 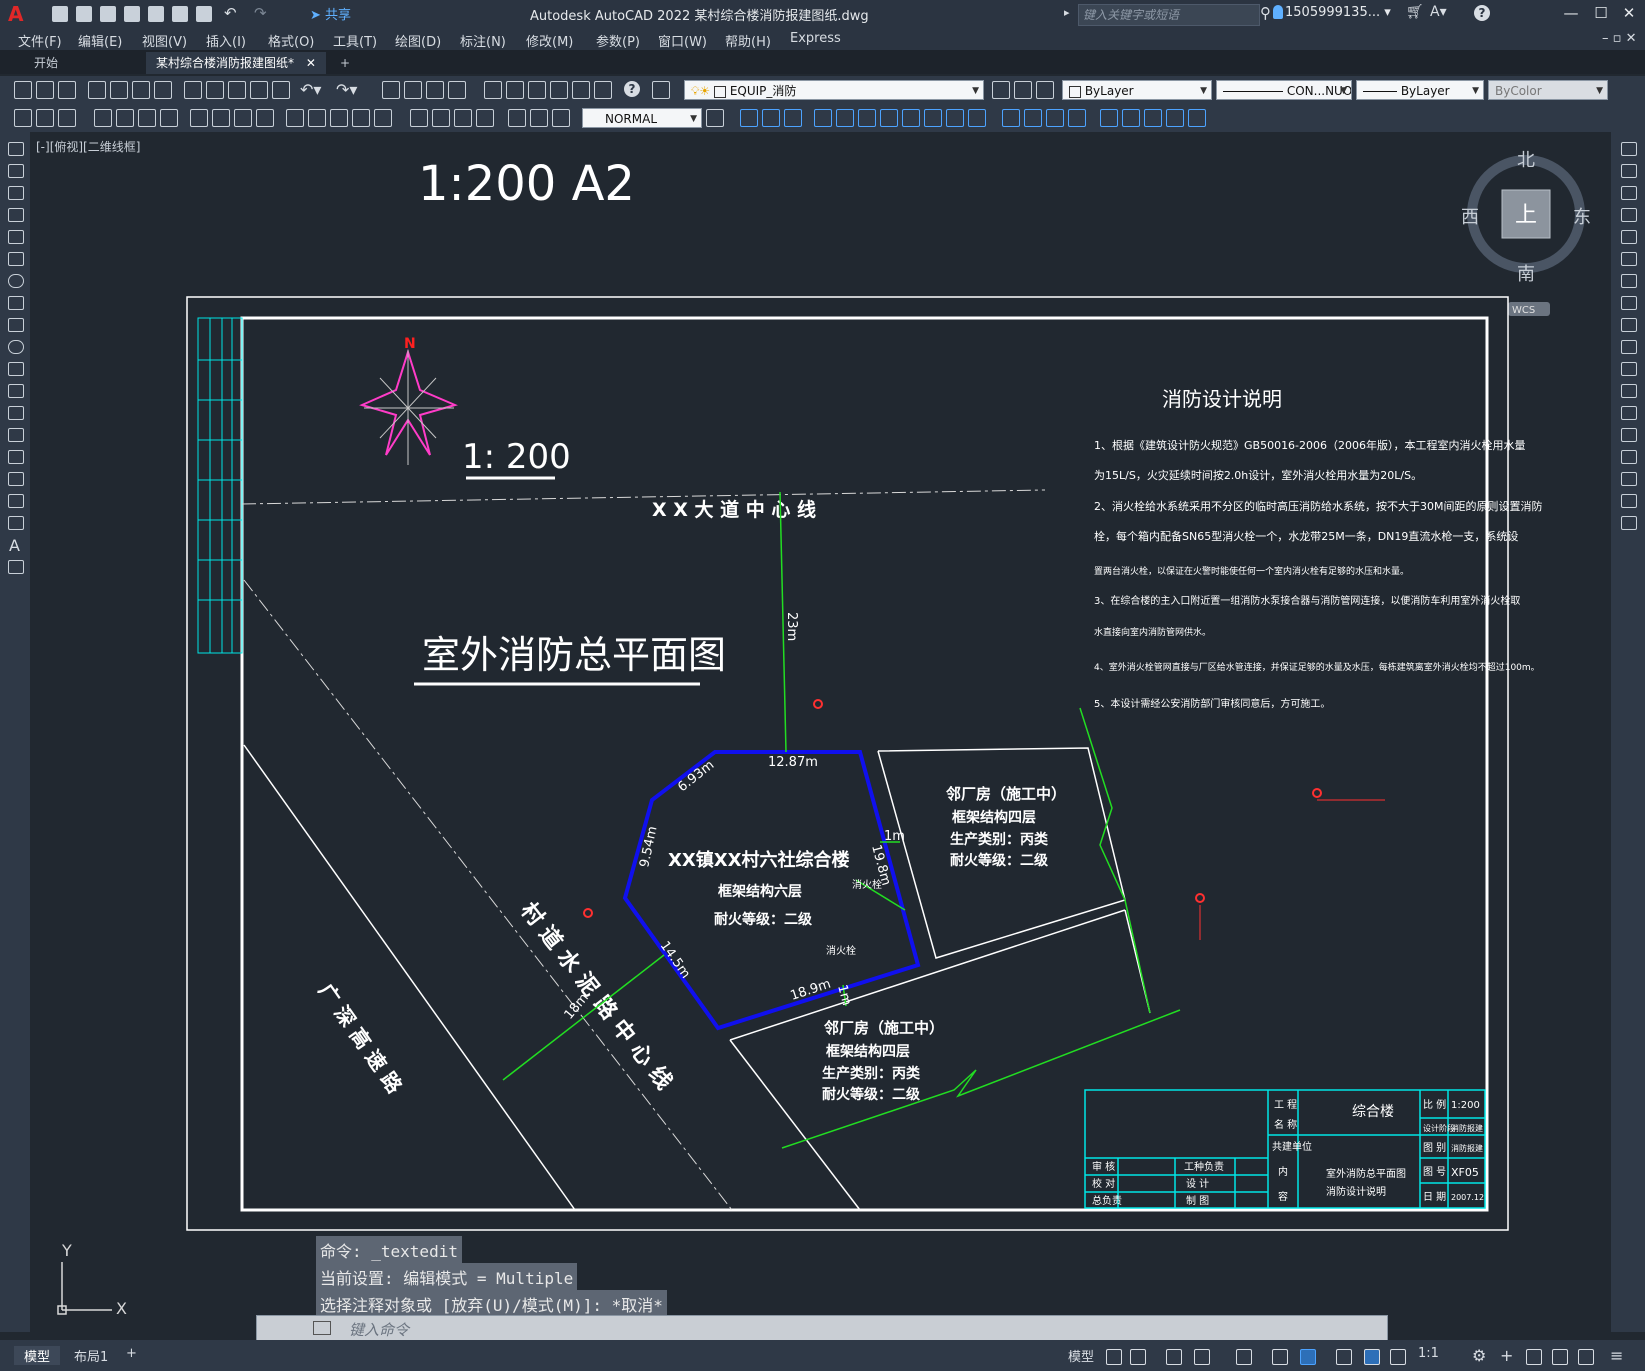 I want to click on tb-staff-4: 工种负责, so click(x=1204, y=1166).